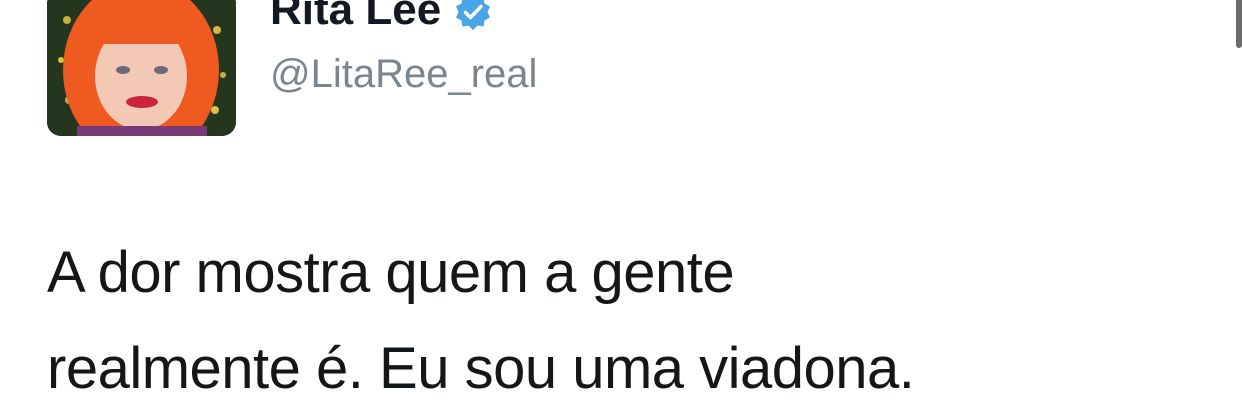 The width and height of the screenshot is (1242, 413). I want to click on tweet-text-line: realmente é. Eu sou uma viadona., so click(481, 368).